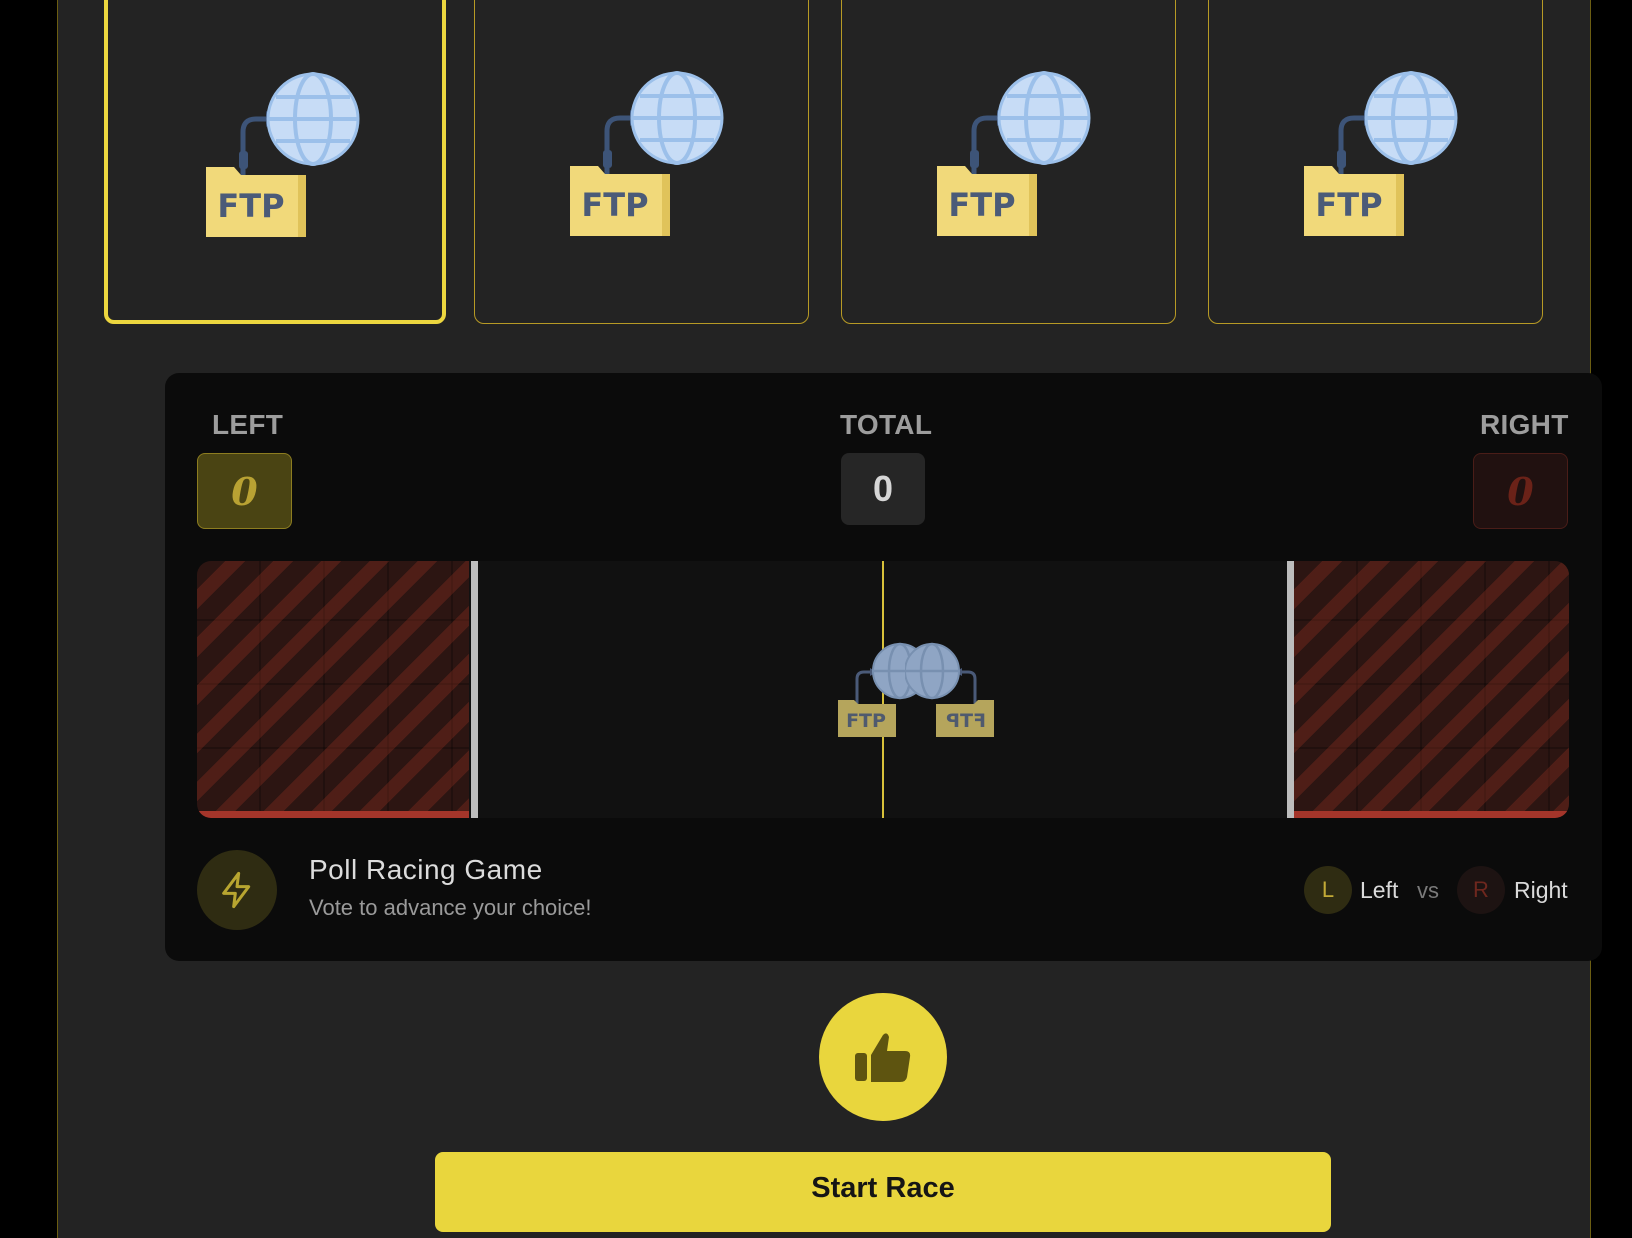 The height and width of the screenshot is (1238, 1632). Describe the element at coordinates (1428, 890) in the screenshot. I see `vs-text: vs` at that location.